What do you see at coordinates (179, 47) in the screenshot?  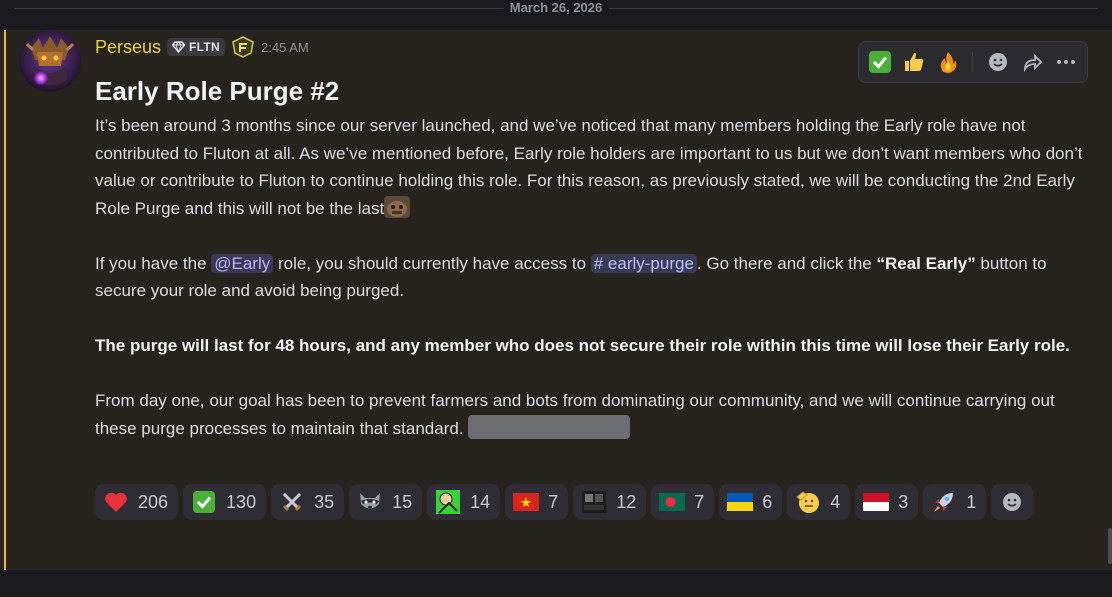 I see `diamond-icon` at bounding box center [179, 47].